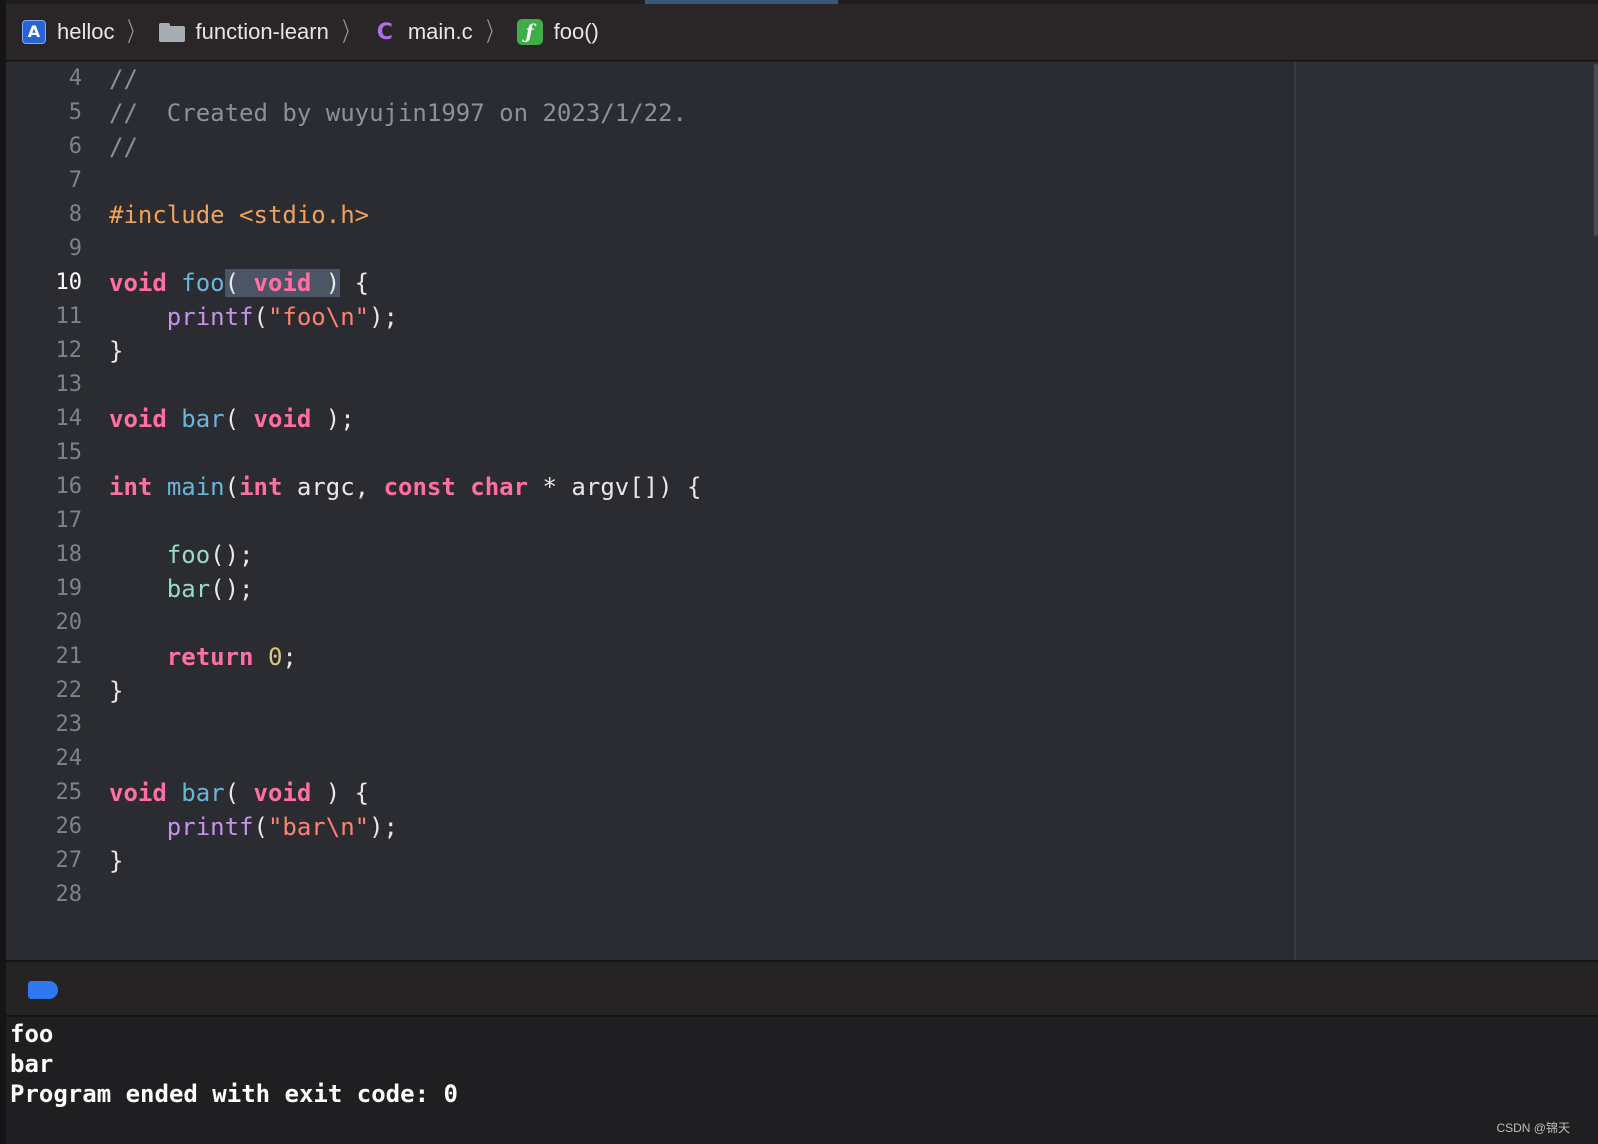 The height and width of the screenshot is (1144, 1598). Describe the element at coordinates (355, 283) in the screenshot. I see `punctuation-token: {` at that location.